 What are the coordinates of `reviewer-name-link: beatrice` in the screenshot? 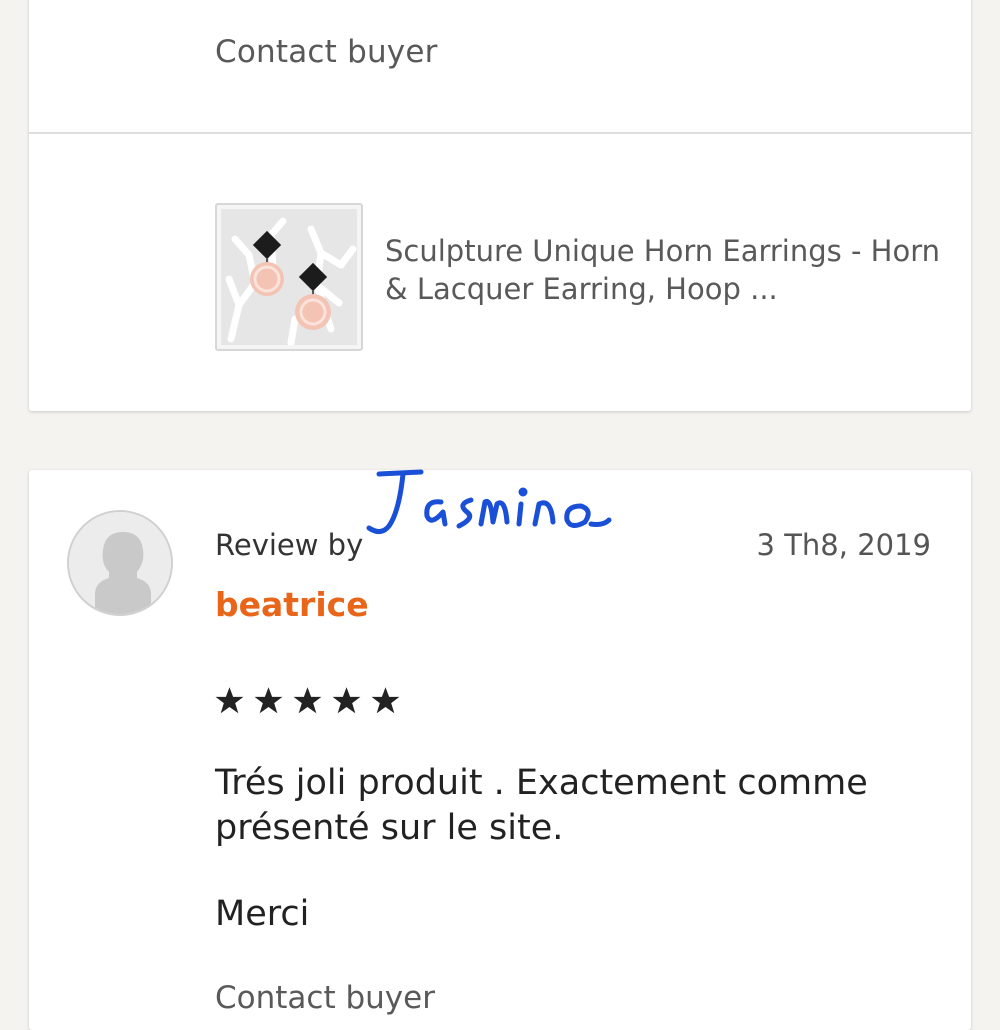 It's located at (292, 604).